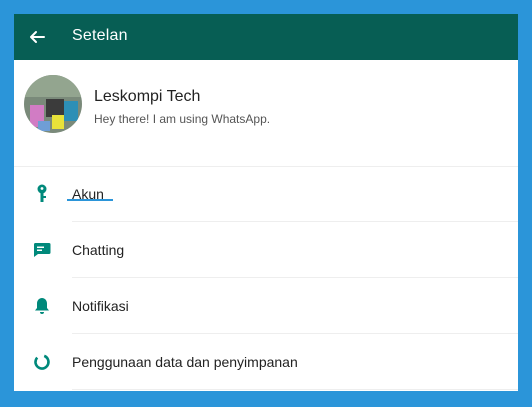 The width and height of the screenshot is (532, 407). I want to click on focus-underline, so click(90, 200).